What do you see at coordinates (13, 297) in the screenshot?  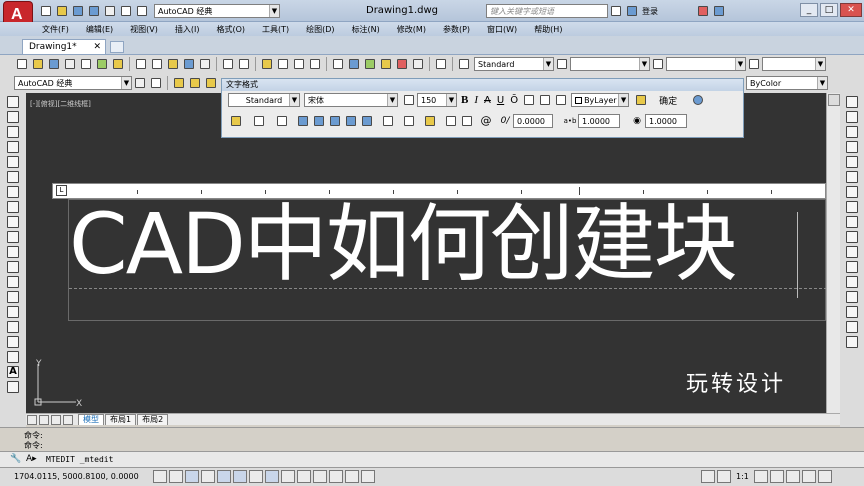 I see `point-icon` at bounding box center [13, 297].